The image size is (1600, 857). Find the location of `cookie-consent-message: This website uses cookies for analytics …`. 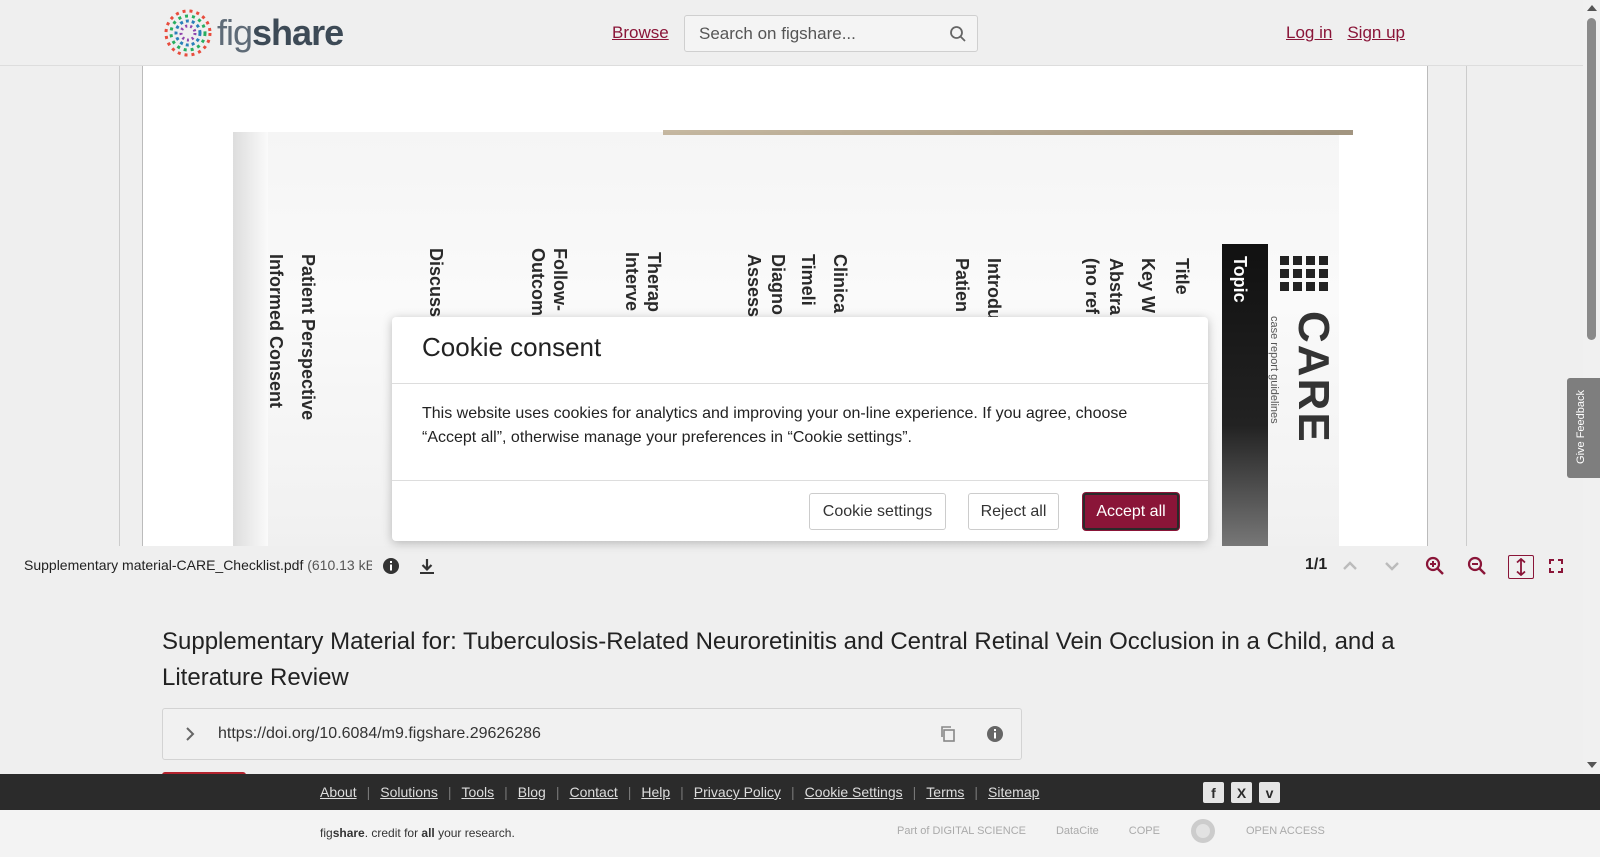

cookie-consent-message: This website uses cookies for analytics … is located at coordinates (775, 425).